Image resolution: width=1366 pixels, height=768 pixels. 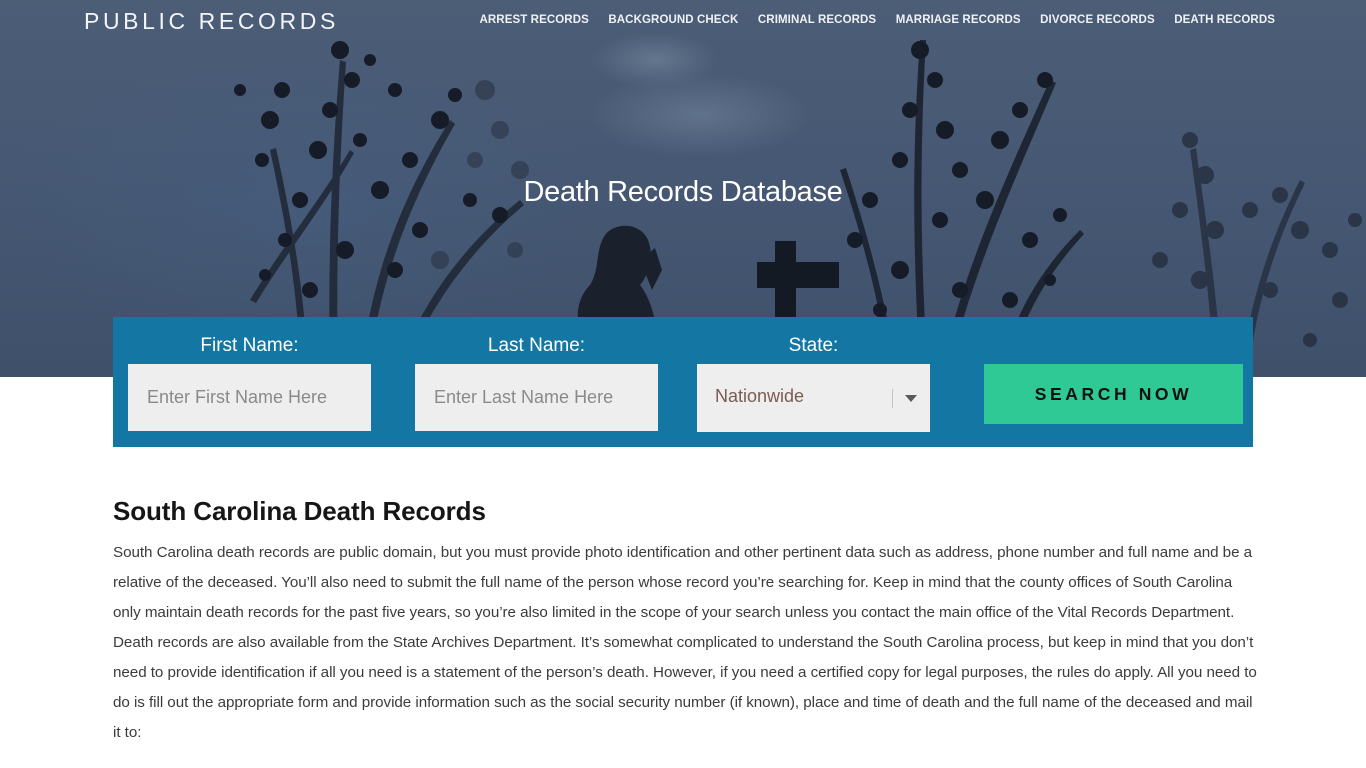 I want to click on nav-arrest-records: ARREST RECORDS, so click(x=533, y=20).